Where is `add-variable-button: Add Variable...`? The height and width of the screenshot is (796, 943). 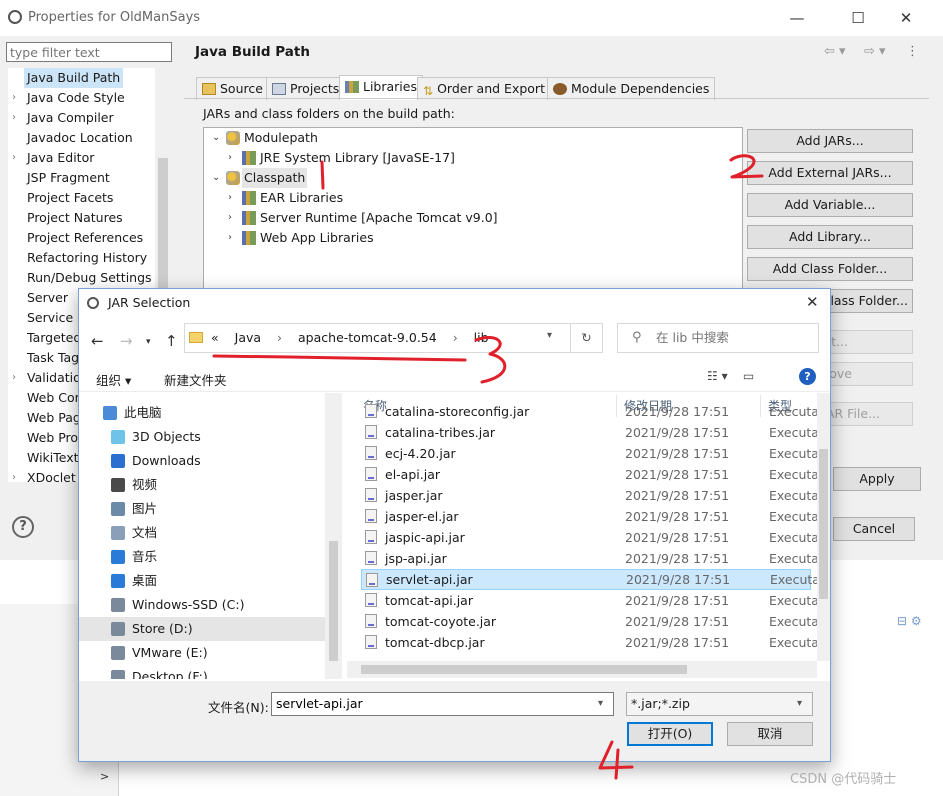
add-variable-button: Add Variable... is located at coordinates (830, 205).